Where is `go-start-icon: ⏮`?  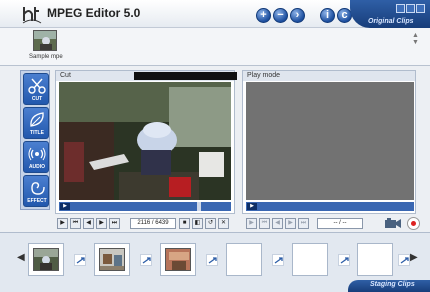 go-start-icon: ⏮ is located at coordinates (75, 223).